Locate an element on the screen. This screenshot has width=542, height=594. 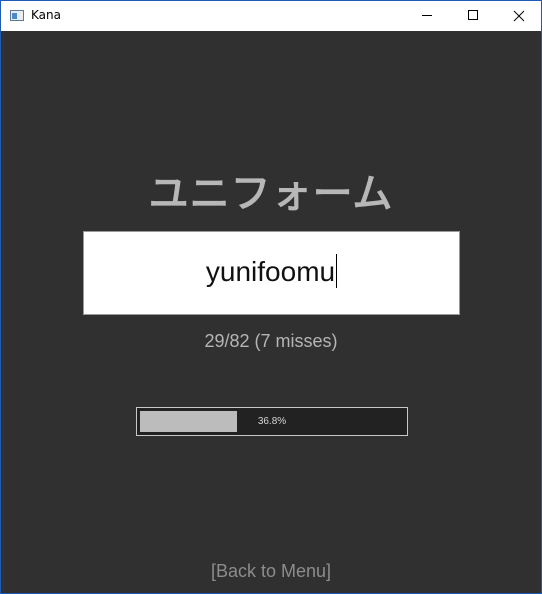
progress-bar: 36.8% is located at coordinates (272, 421).